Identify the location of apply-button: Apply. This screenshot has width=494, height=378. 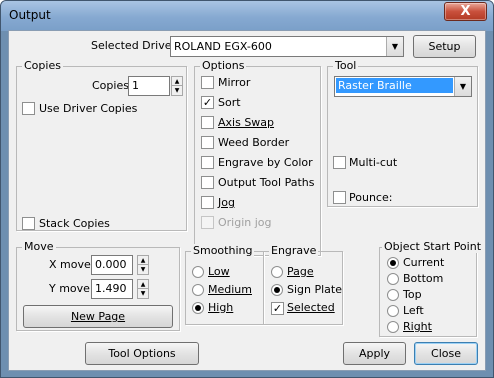
(374, 353).